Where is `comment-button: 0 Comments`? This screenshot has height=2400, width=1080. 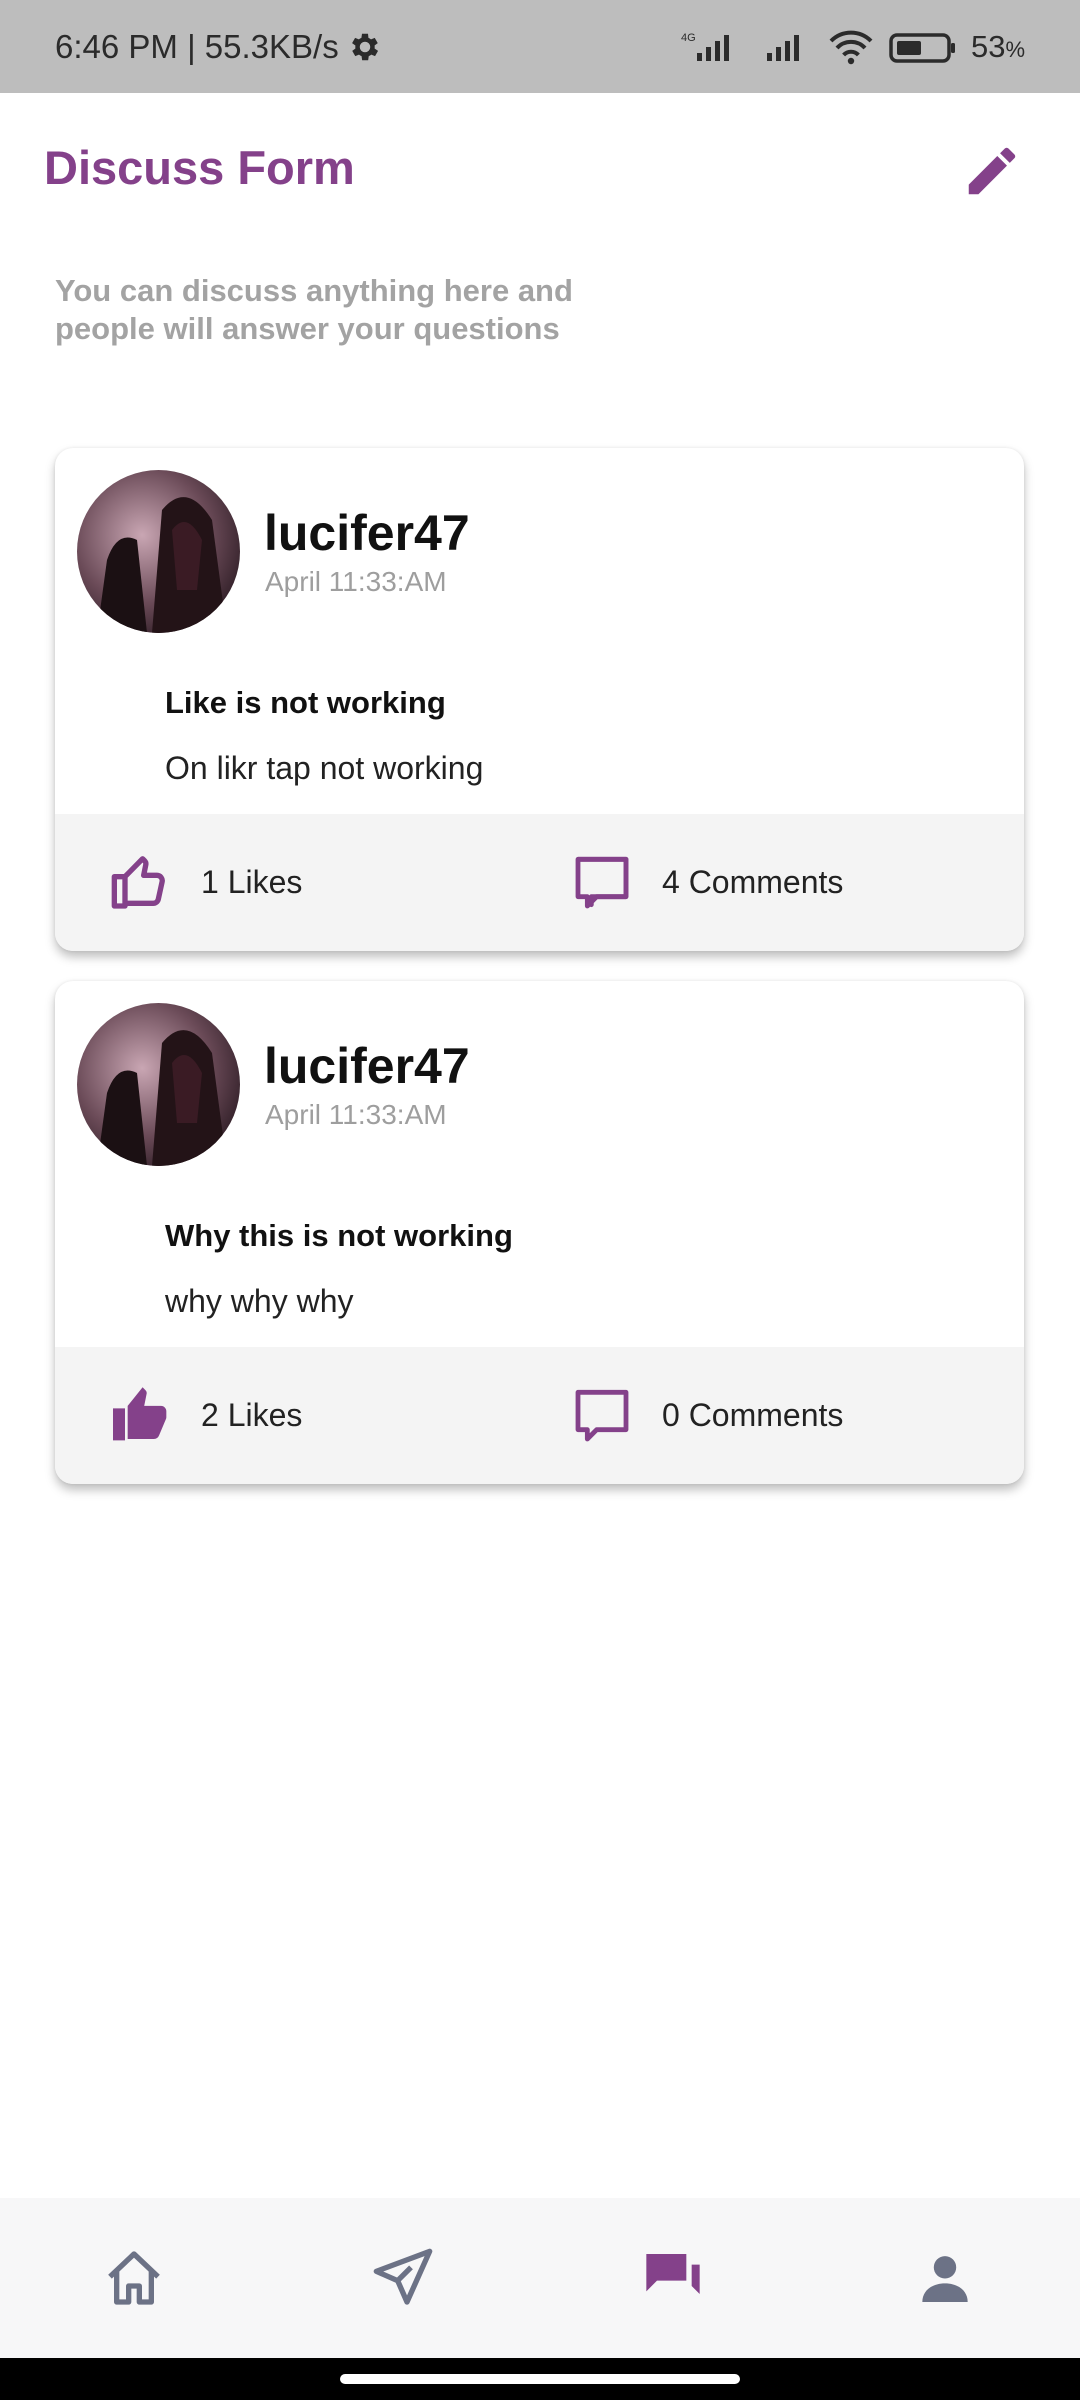
comment-button: 0 Comments is located at coordinates (706, 1415).